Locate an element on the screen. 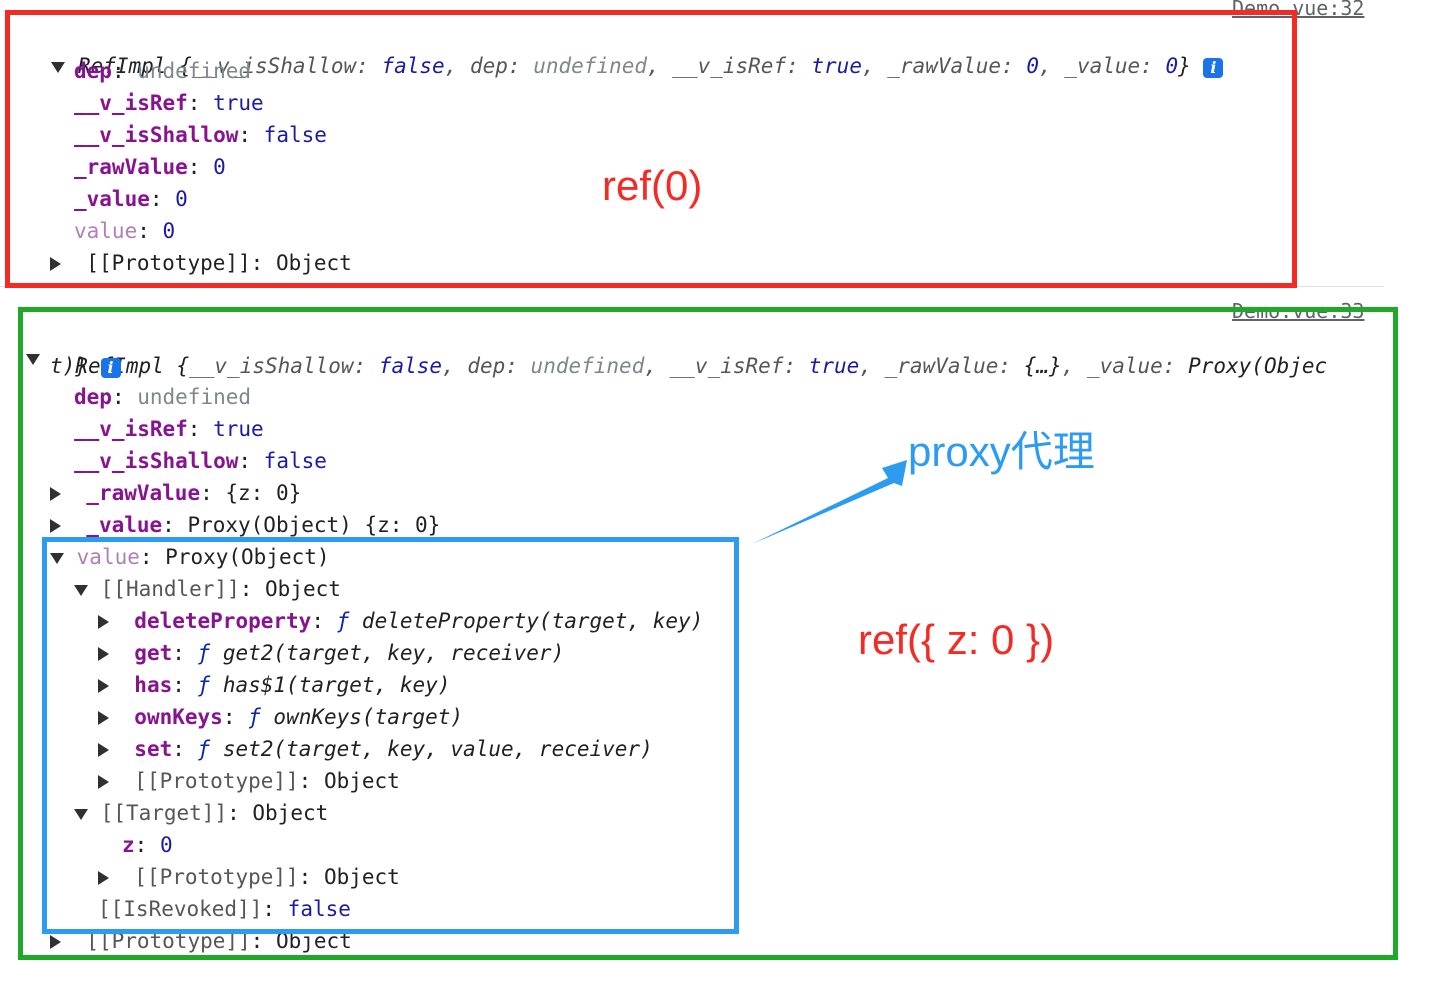 The width and height of the screenshot is (1431, 1007). annotation-ref-primitive: ref(0) is located at coordinates (652, 185).